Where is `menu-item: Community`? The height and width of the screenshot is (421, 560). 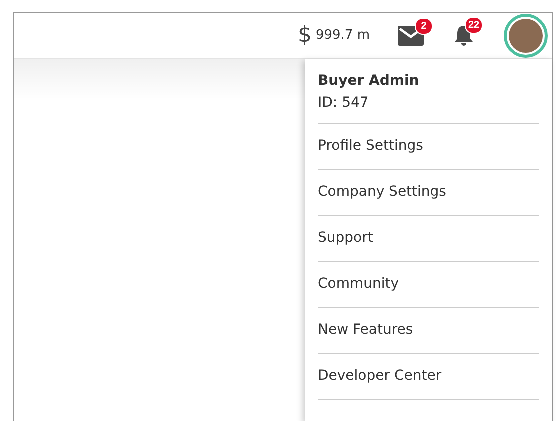 menu-item: Community is located at coordinates (428, 285).